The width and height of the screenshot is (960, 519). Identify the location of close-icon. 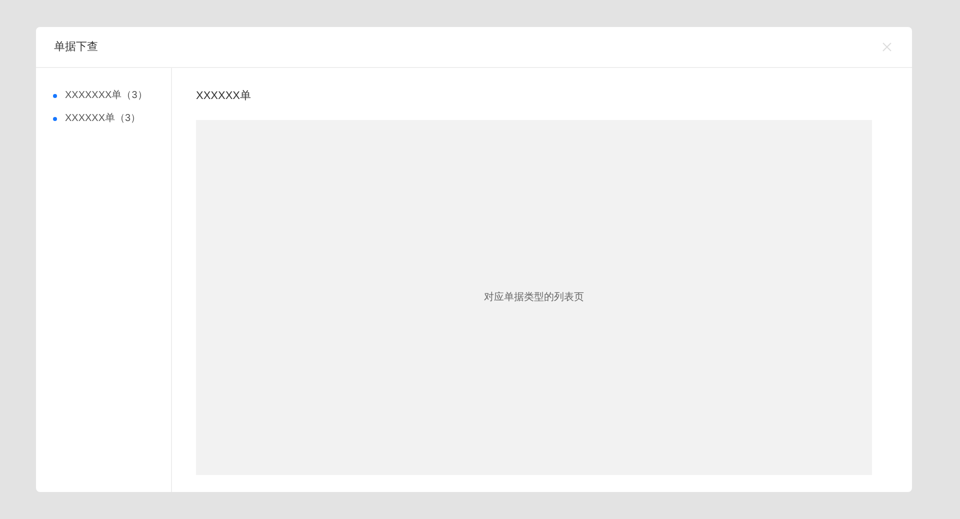
(887, 47).